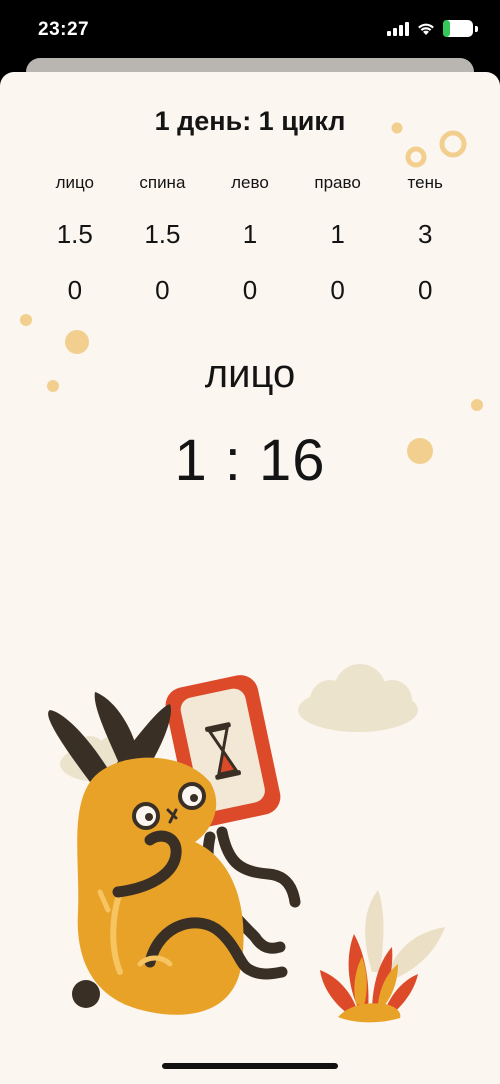  Describe the element at coordinates (398, 28) in the screenshot. I see `cellular-signal-icon` at that location.